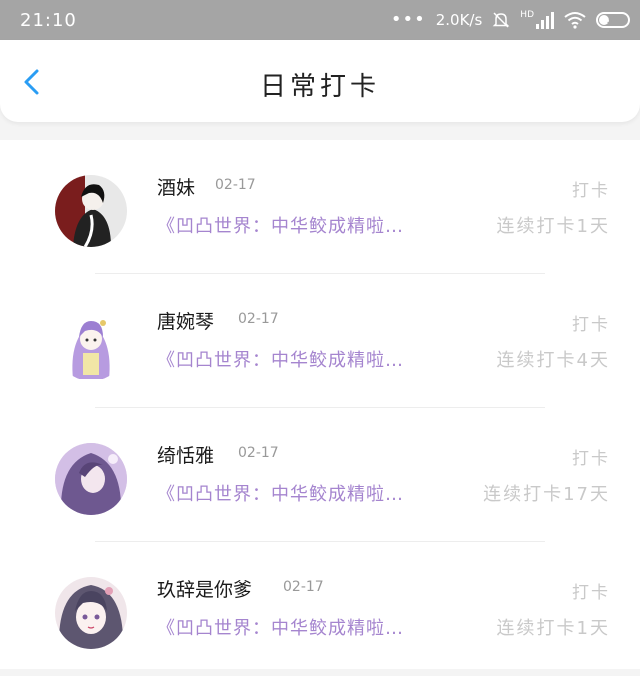 The height and width of the screenshot is (676, 640). Describe the element at coordinates (553, 360) in the screenshot. I see `streak-text: 连续打卡4天` at that location.